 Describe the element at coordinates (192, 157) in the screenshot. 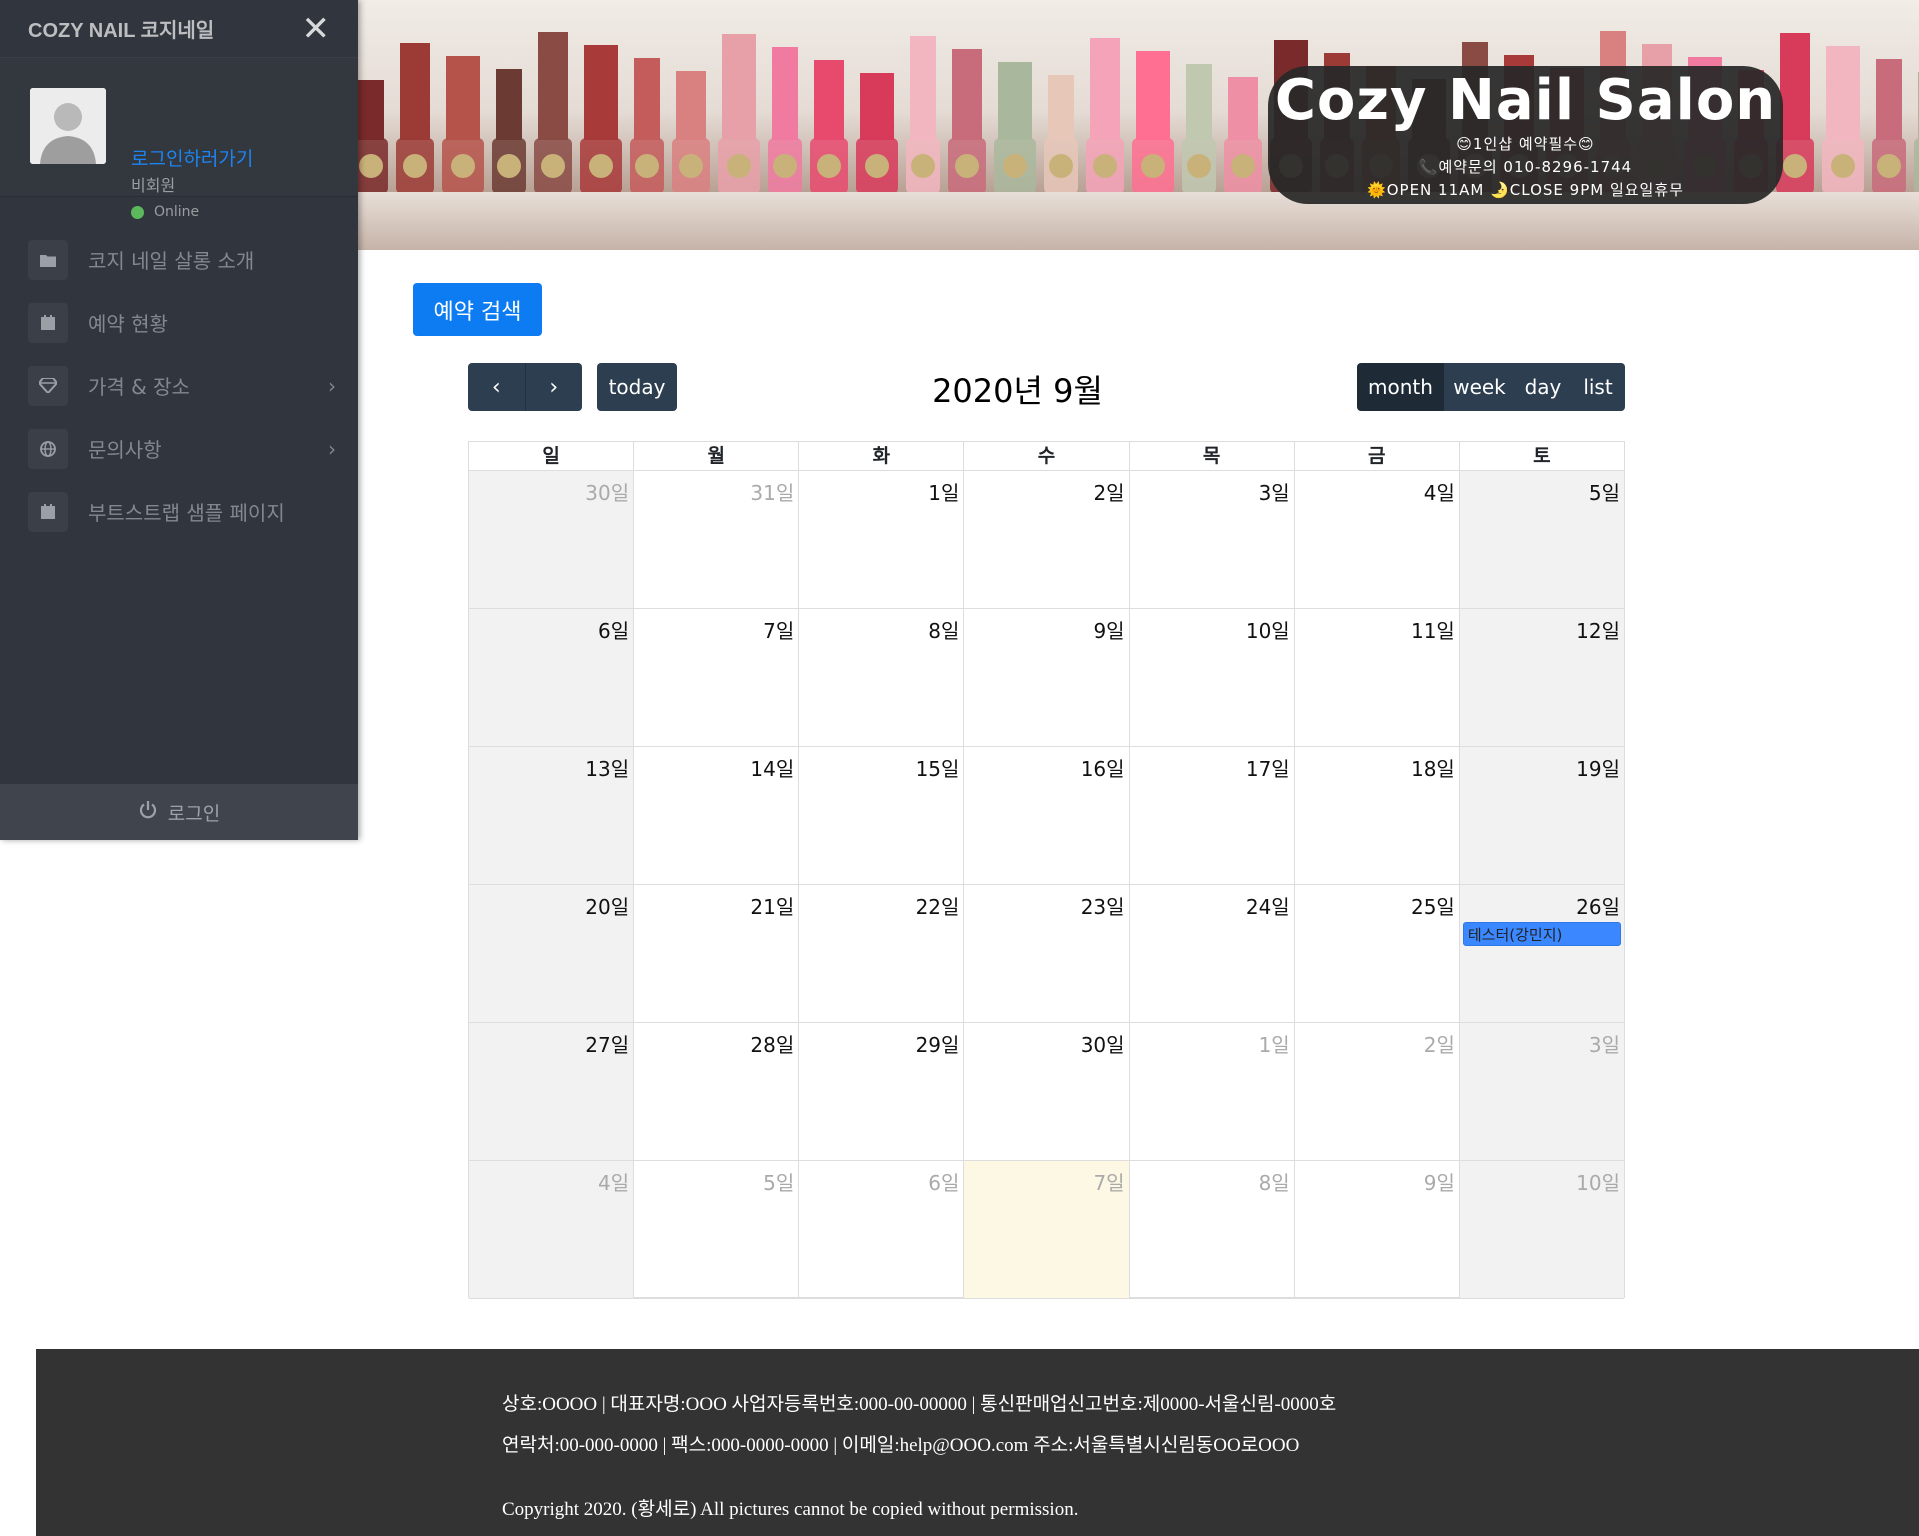

I see `login-link: 로그인하러가기` at that location.